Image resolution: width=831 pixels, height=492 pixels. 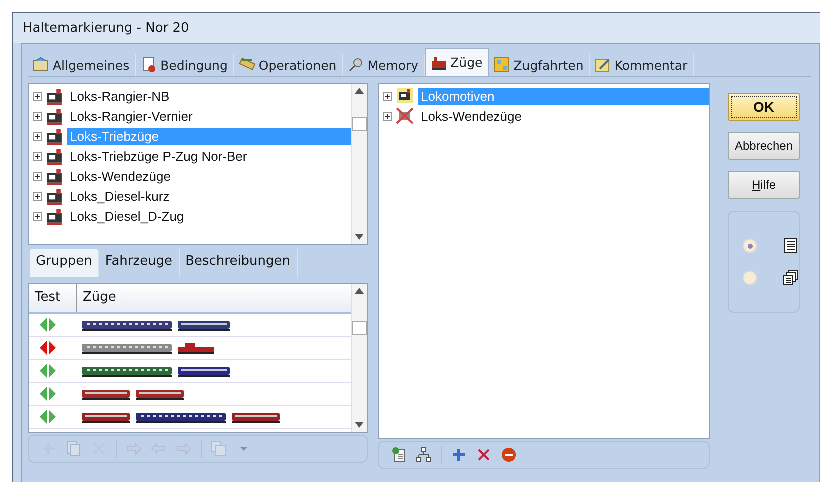 I want to click on tab: Kommentar, so click(x=642, y=65).